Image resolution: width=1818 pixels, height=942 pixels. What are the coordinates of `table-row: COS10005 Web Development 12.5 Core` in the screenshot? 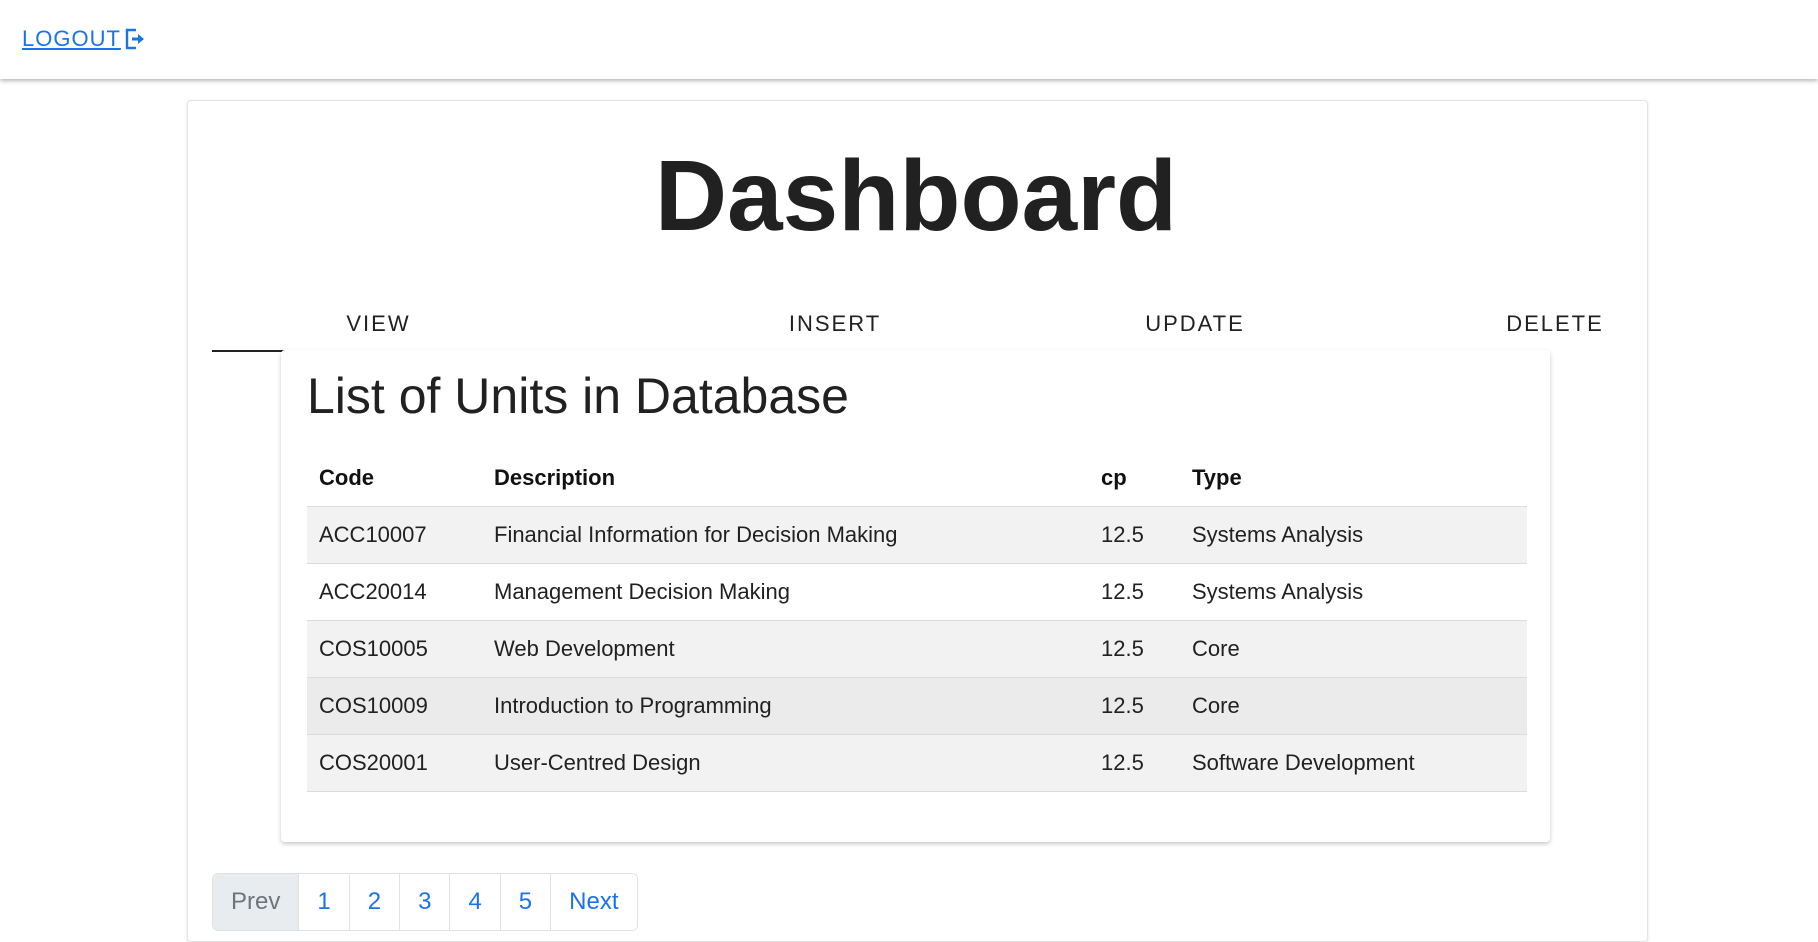 It's located at (917, 649).